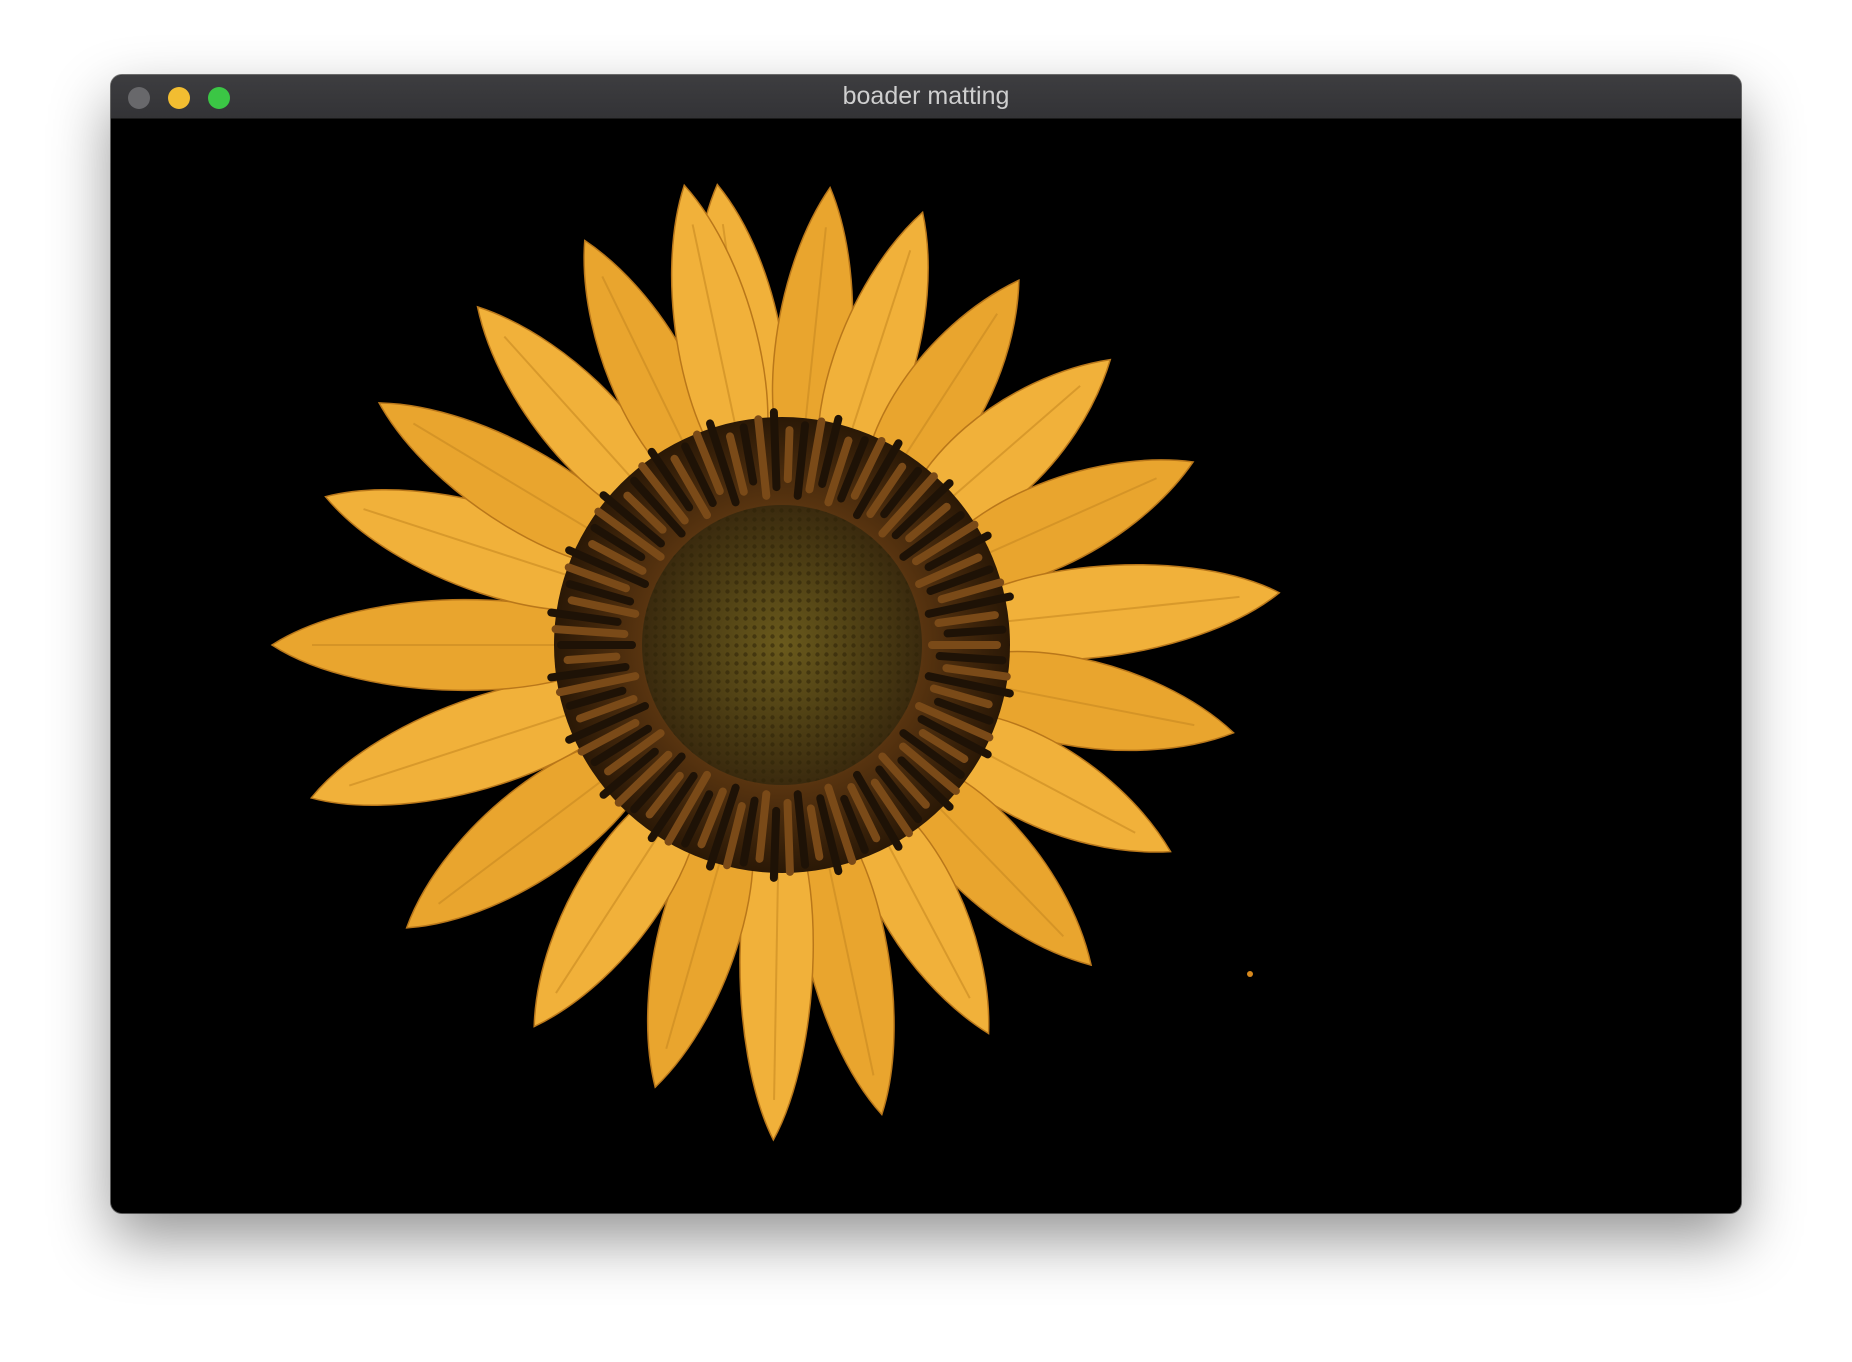 The width and height of the screenshot is (1852, 1362). Describe the element at coordinates (782, 645) in the screenshot. I see `seed-texture` at that location.